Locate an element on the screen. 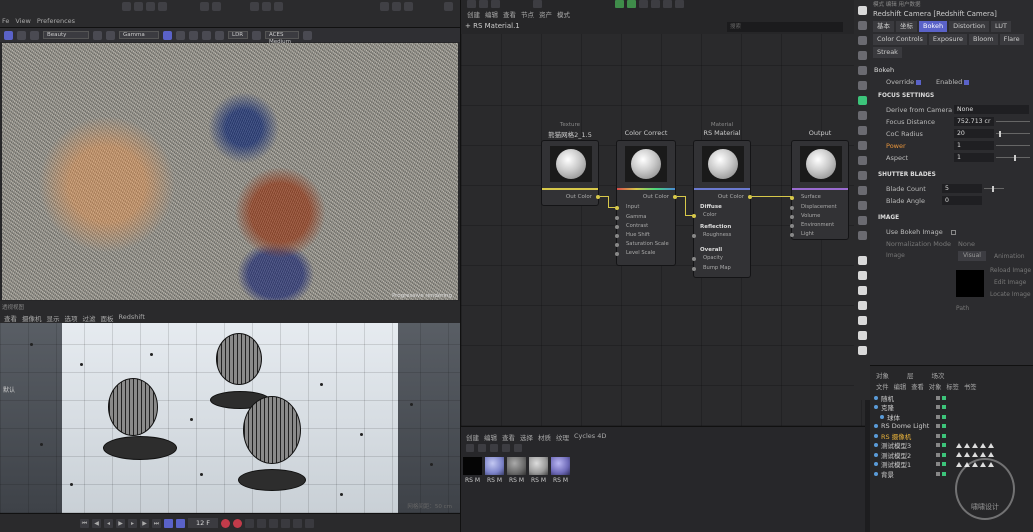 The width and height of the screenshot is (1033, 532). derive-dropdown: None is located at coordinates (991, 109).